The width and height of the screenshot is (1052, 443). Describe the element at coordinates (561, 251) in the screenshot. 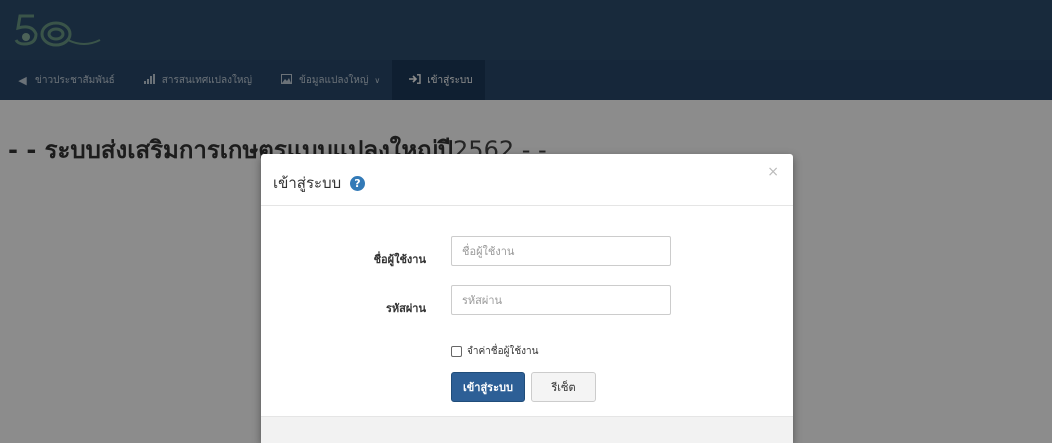

I see `username-input` at that location.